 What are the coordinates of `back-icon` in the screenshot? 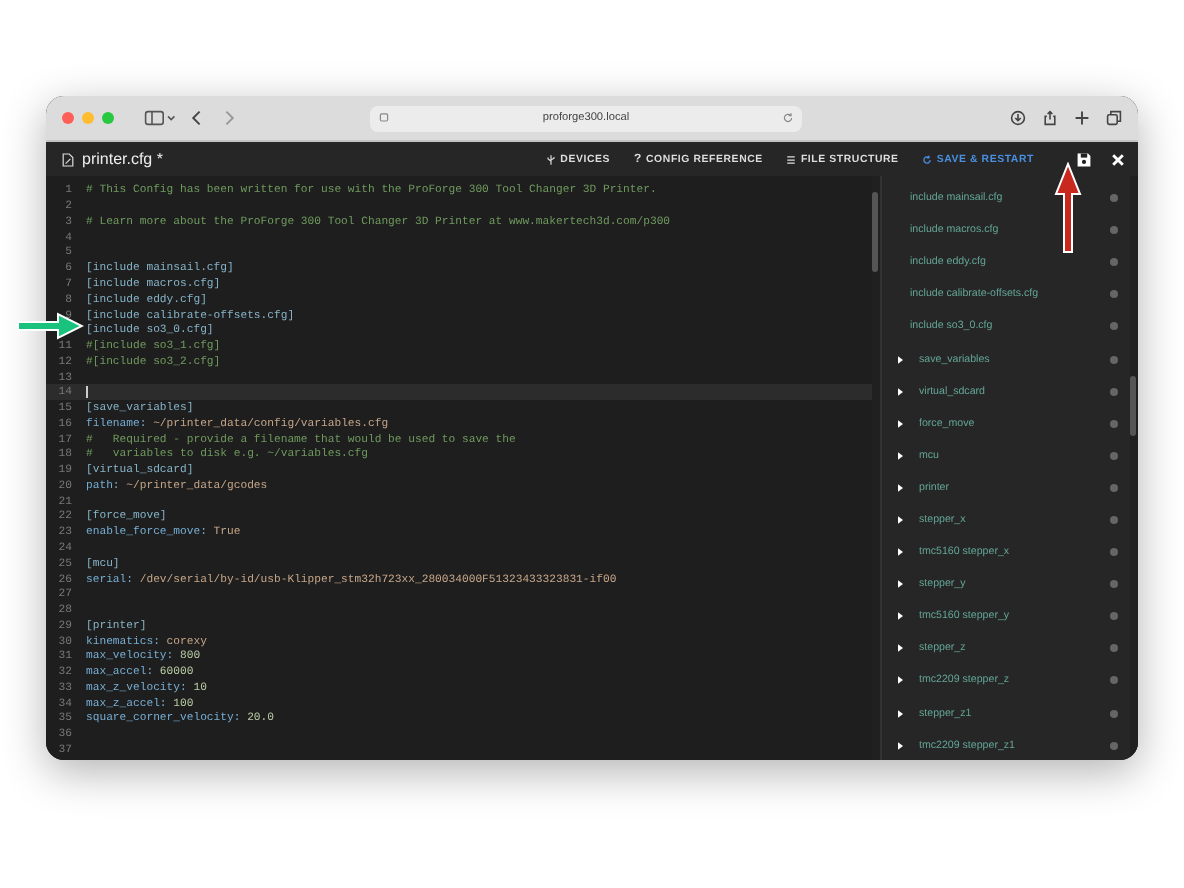 It's located at (198, 118).